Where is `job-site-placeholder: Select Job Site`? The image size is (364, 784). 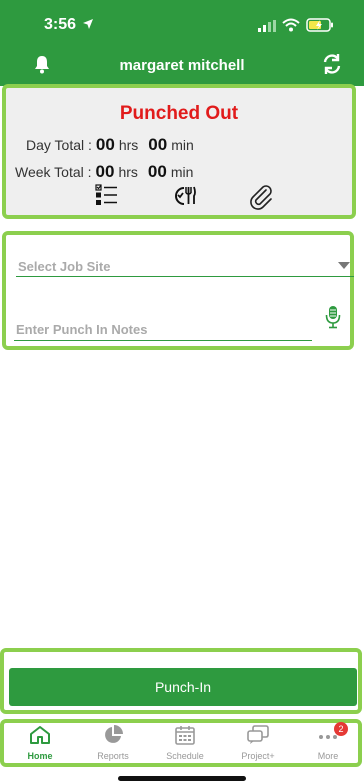
job-site-placeholder: Select Job Site is located at coordinates (64, 266).